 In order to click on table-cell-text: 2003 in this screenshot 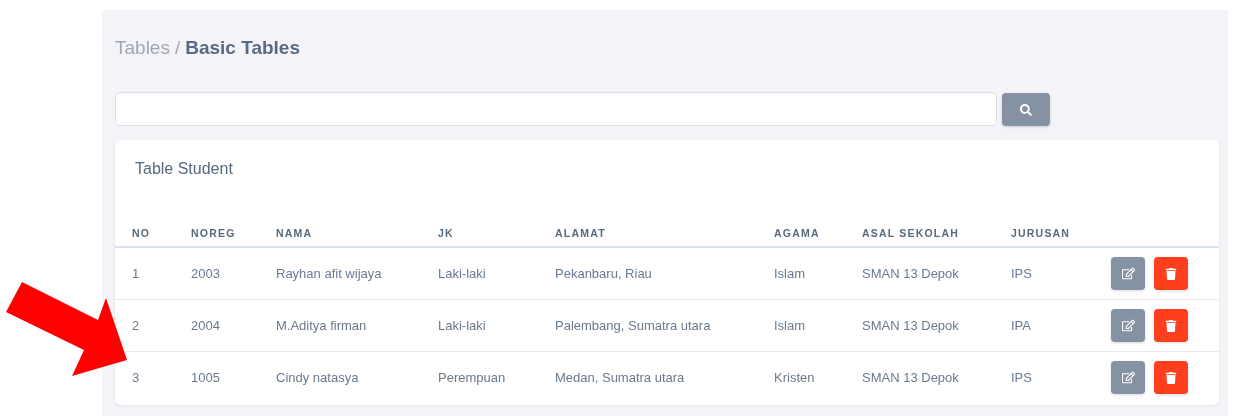, I will do `click(206, 273)`.